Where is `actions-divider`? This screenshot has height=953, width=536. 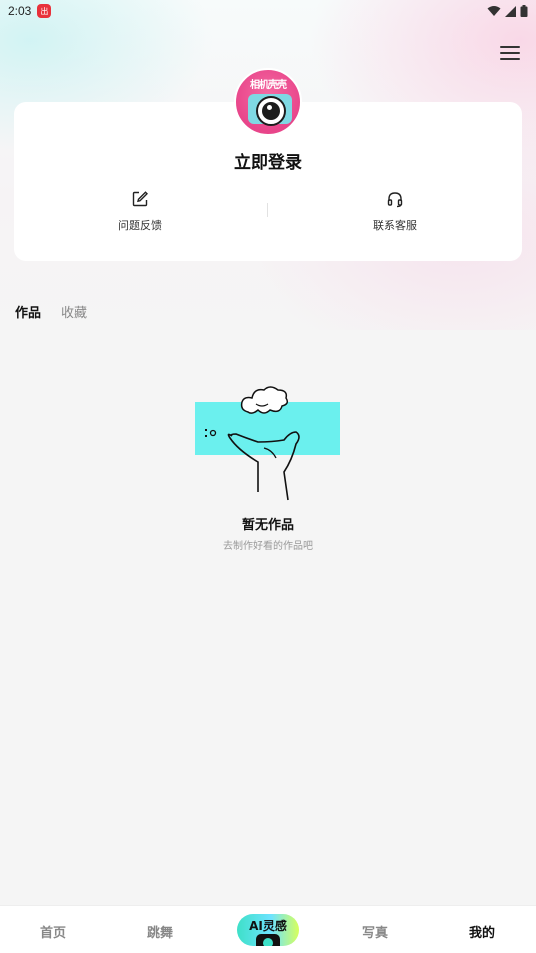 actions-divider is located at coordinates (267, 210).